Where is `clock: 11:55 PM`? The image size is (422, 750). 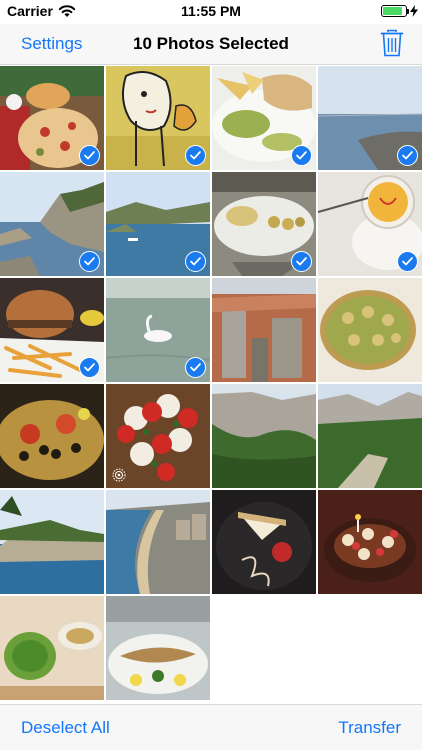 clock: 11:55 PM is located at coordinates (211, 11).